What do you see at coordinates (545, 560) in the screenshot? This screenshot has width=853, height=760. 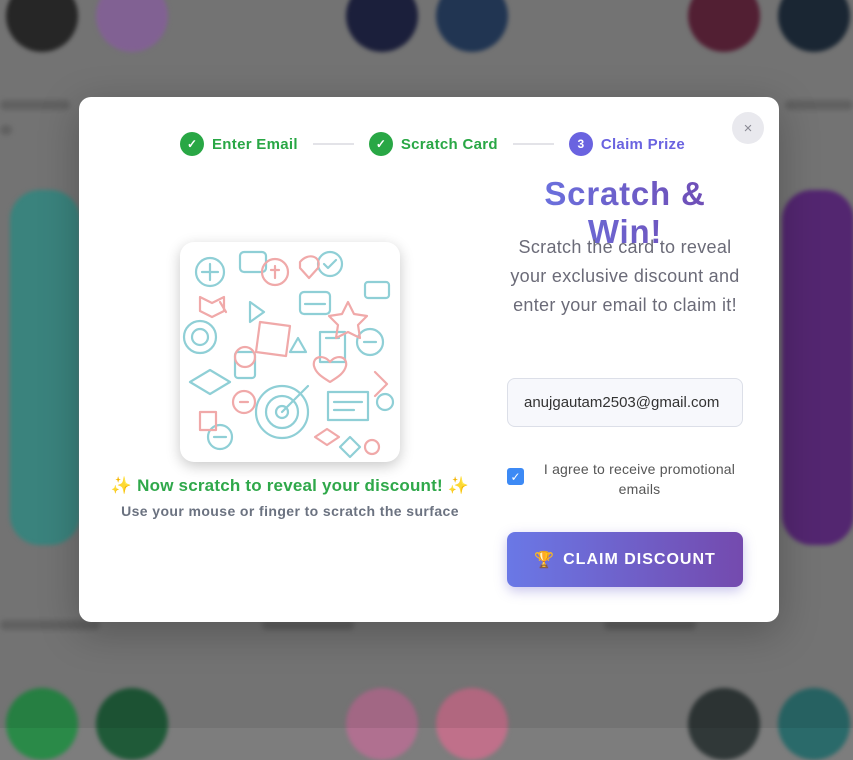 I see `trophy-icon: 🏆` at bounding box center [545, 560].